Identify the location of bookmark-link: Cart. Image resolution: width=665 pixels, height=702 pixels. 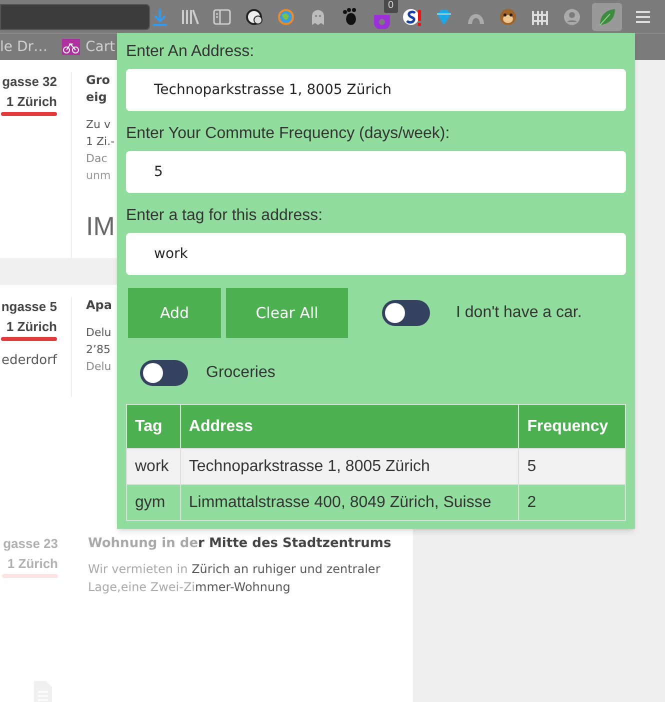
(101, 47).